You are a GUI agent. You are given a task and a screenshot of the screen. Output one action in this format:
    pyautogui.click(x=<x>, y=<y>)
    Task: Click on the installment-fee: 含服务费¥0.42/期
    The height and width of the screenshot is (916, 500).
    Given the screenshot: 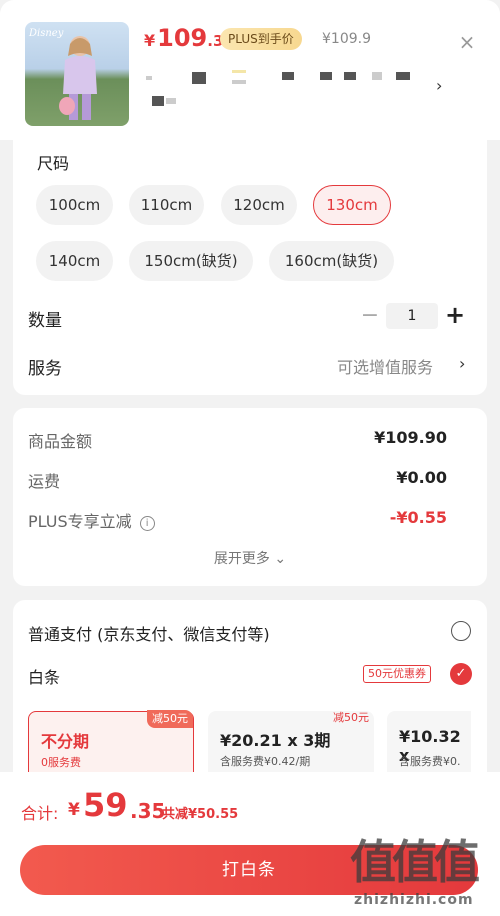 What is the action you would take?
    pyautogui.click(x=265, y=761)
    